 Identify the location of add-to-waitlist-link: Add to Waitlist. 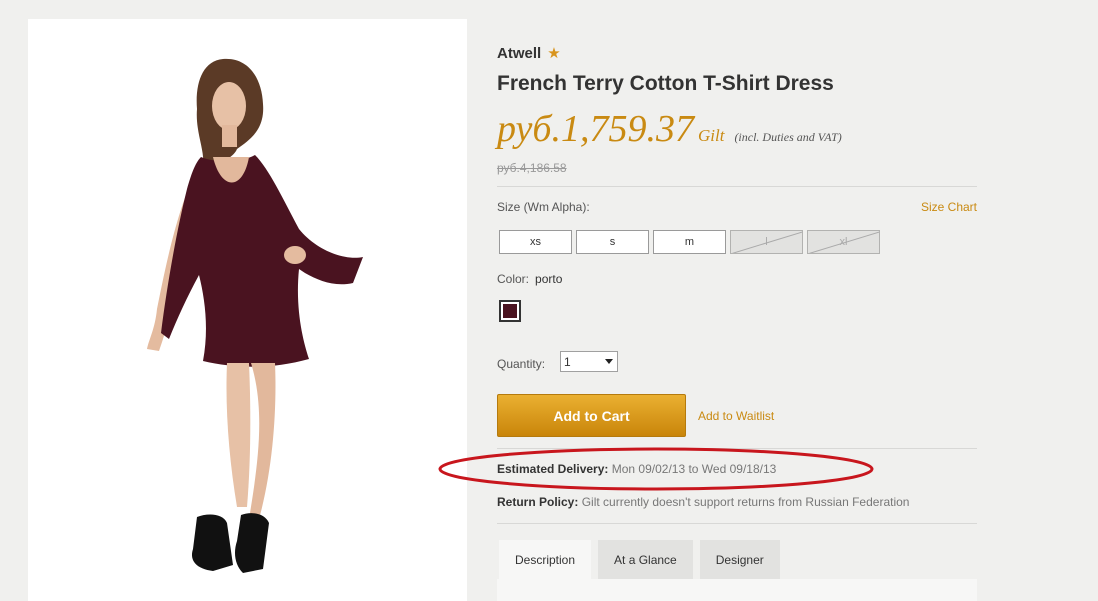
(736, 416).